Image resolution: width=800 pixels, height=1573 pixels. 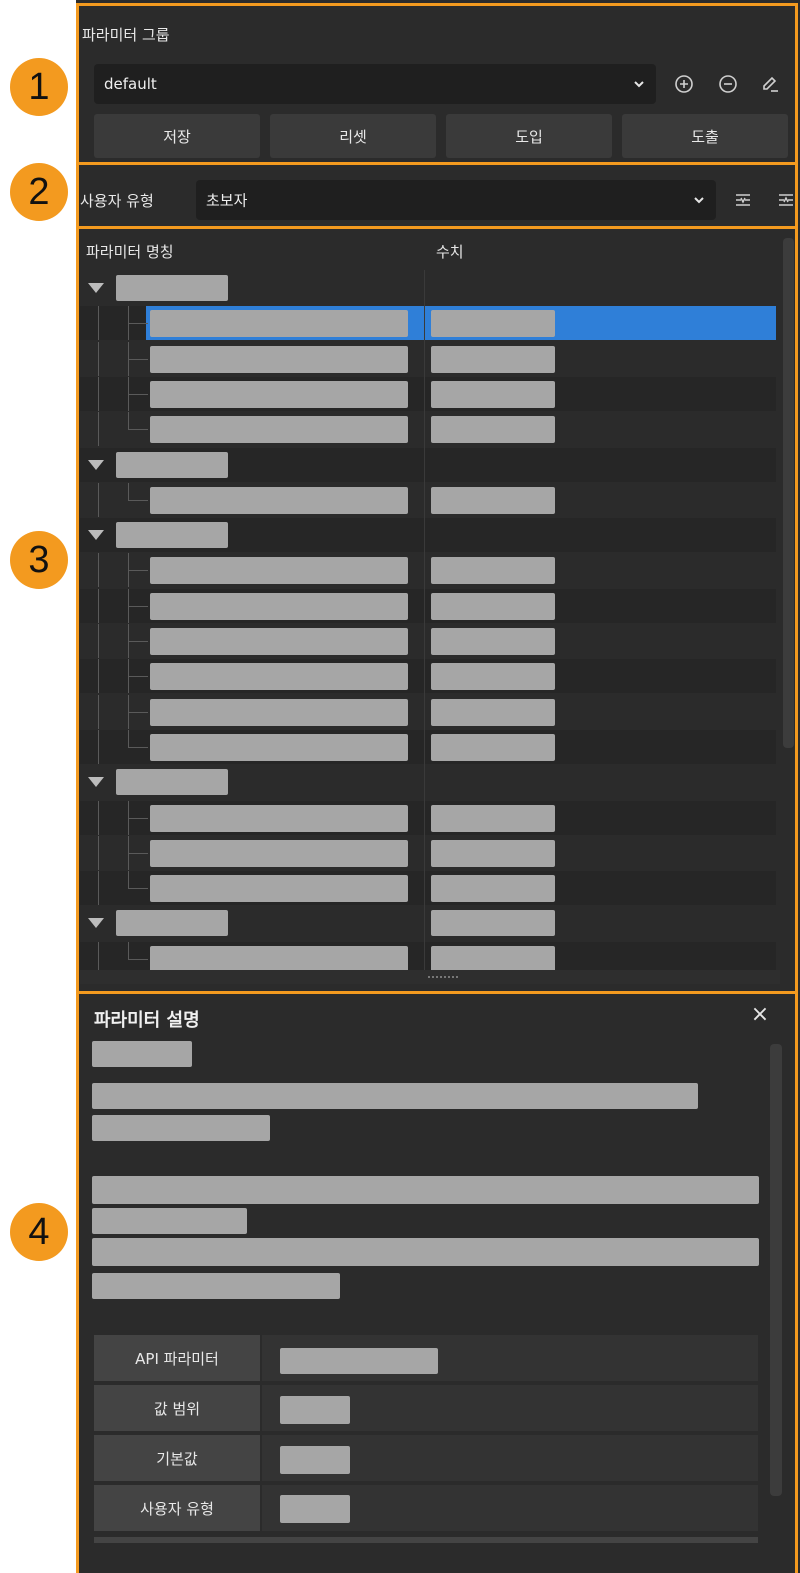 I want to click on reset-button: 리셋, so click(x=353, y=136).